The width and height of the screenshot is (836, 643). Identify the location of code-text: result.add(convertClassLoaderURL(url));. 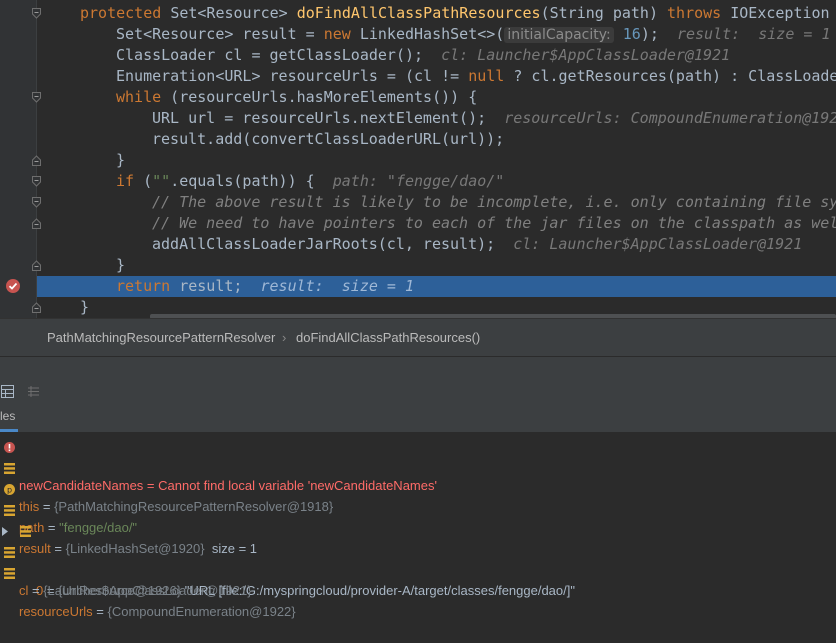
(328, 139).